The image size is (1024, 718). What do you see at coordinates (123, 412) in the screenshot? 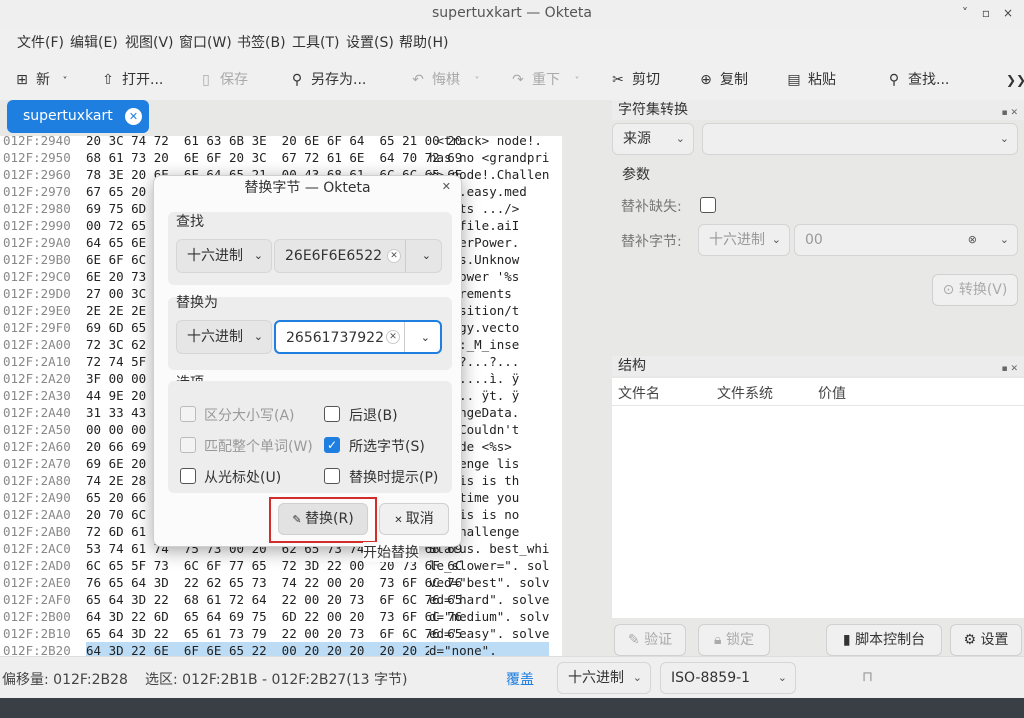
I see `row-hex-bytes: 31 33 43 6` at bounding box center [123, 412].